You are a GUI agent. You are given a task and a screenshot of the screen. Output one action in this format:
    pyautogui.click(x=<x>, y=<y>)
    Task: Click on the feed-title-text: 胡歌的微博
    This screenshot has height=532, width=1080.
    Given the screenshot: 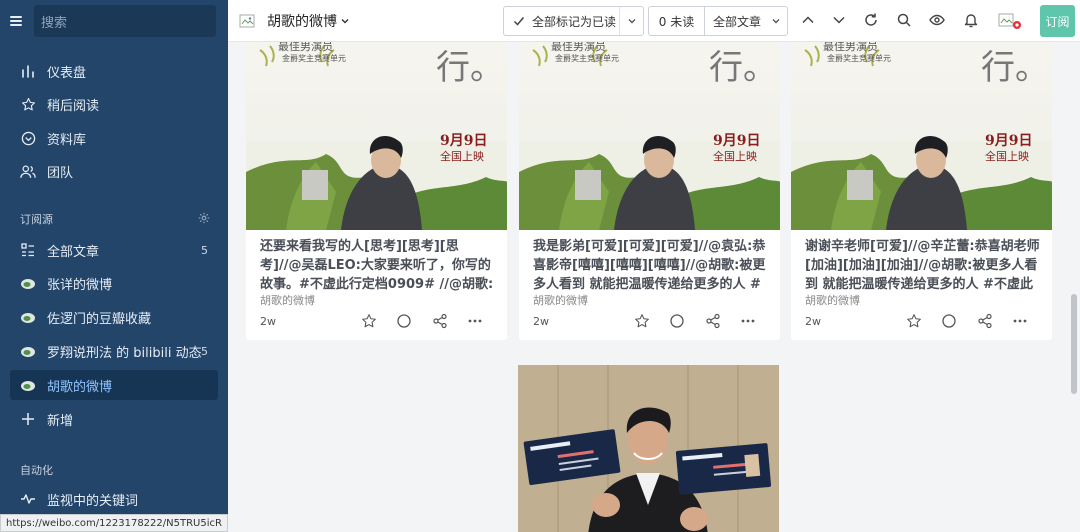 What is the action you would take?
    pyautogui.click(x=302, y=22)
    